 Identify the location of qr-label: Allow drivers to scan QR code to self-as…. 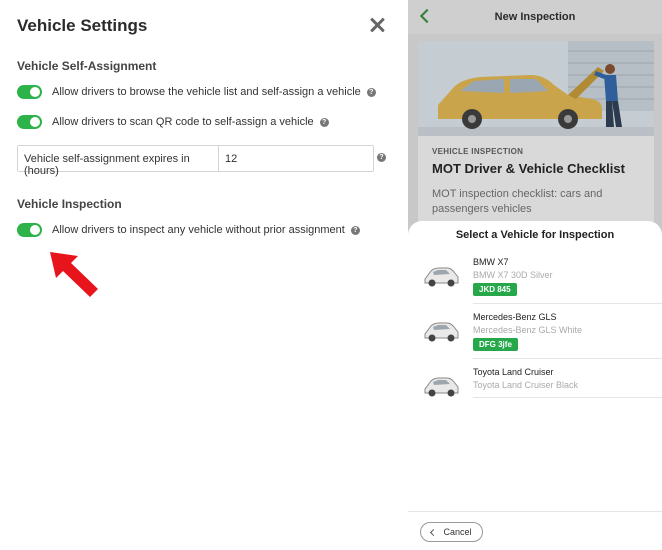
(183, 122).